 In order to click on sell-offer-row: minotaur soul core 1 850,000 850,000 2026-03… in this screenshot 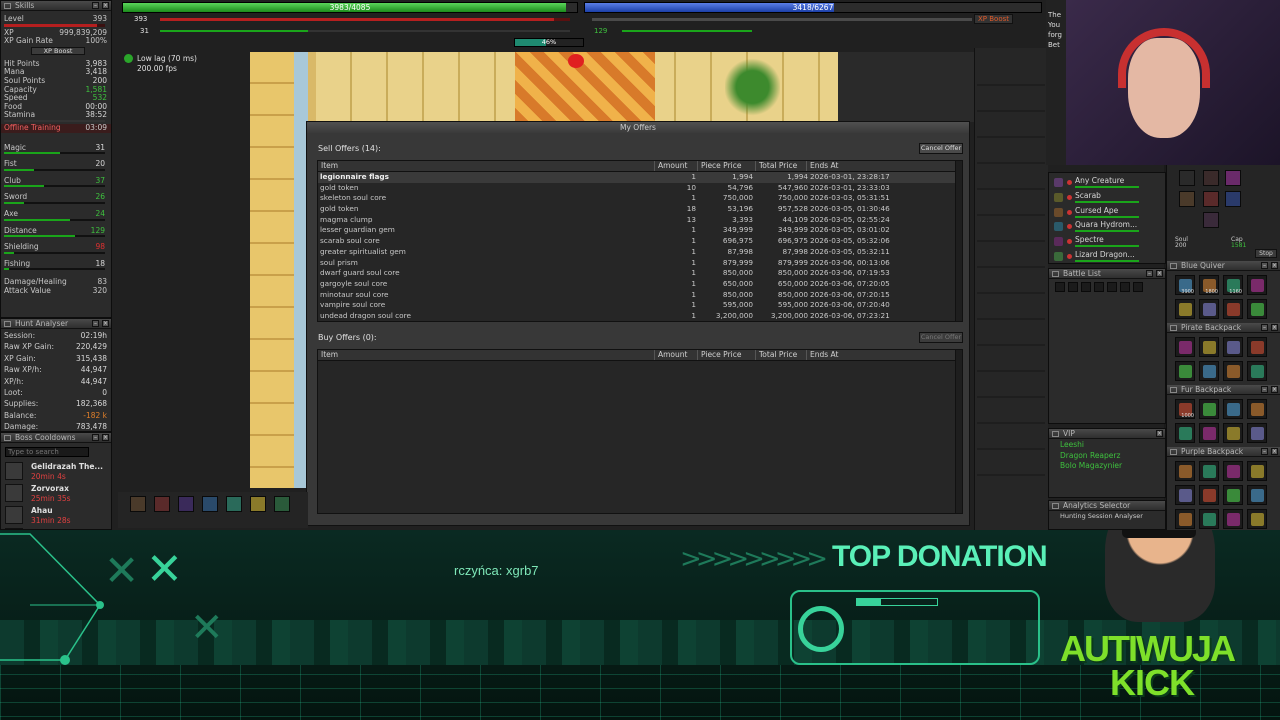, I will do `click(640, 295)`.